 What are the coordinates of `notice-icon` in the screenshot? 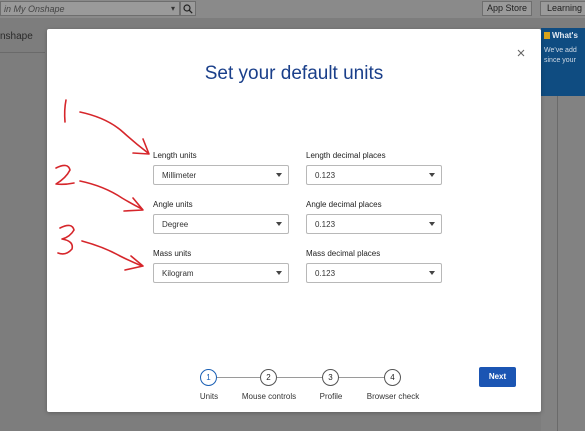 It's located at (547, 35).